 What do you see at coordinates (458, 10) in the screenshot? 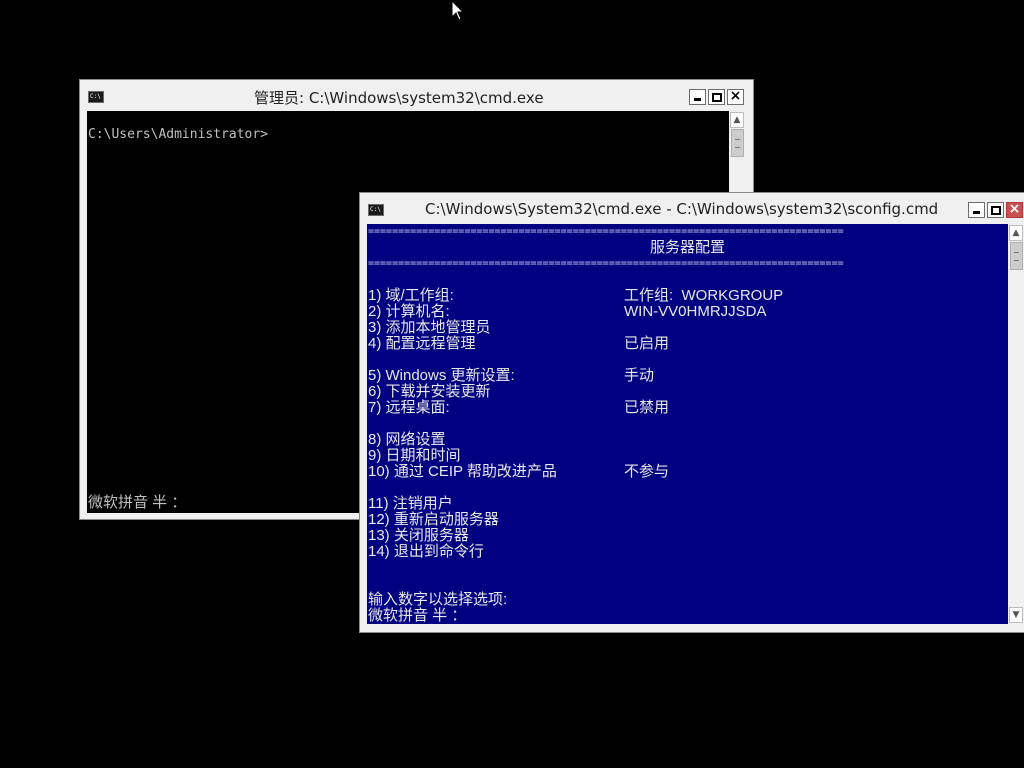
I see `mouse-pointer-icon` at bounding box center [458, 10].